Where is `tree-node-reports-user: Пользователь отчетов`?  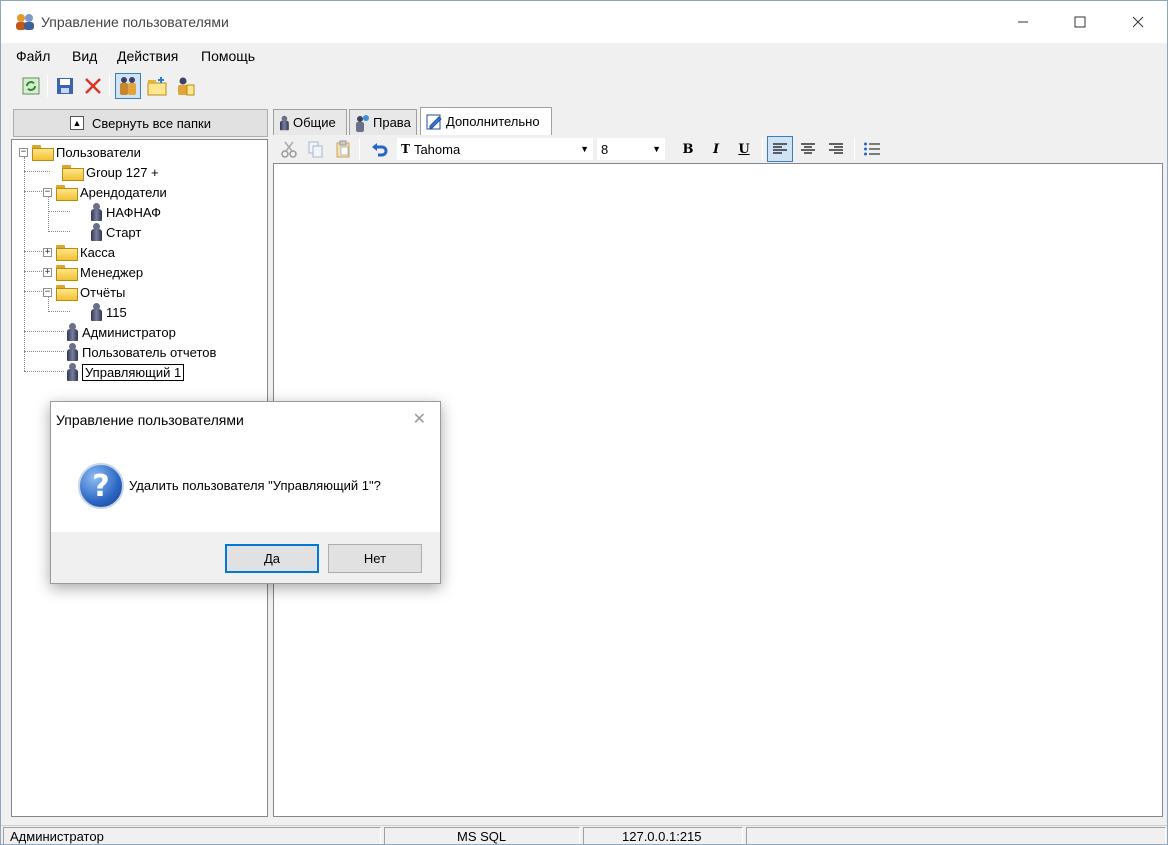 tree-node-reports-user: Пользователь отчетов is located at coordinates (141, 352).